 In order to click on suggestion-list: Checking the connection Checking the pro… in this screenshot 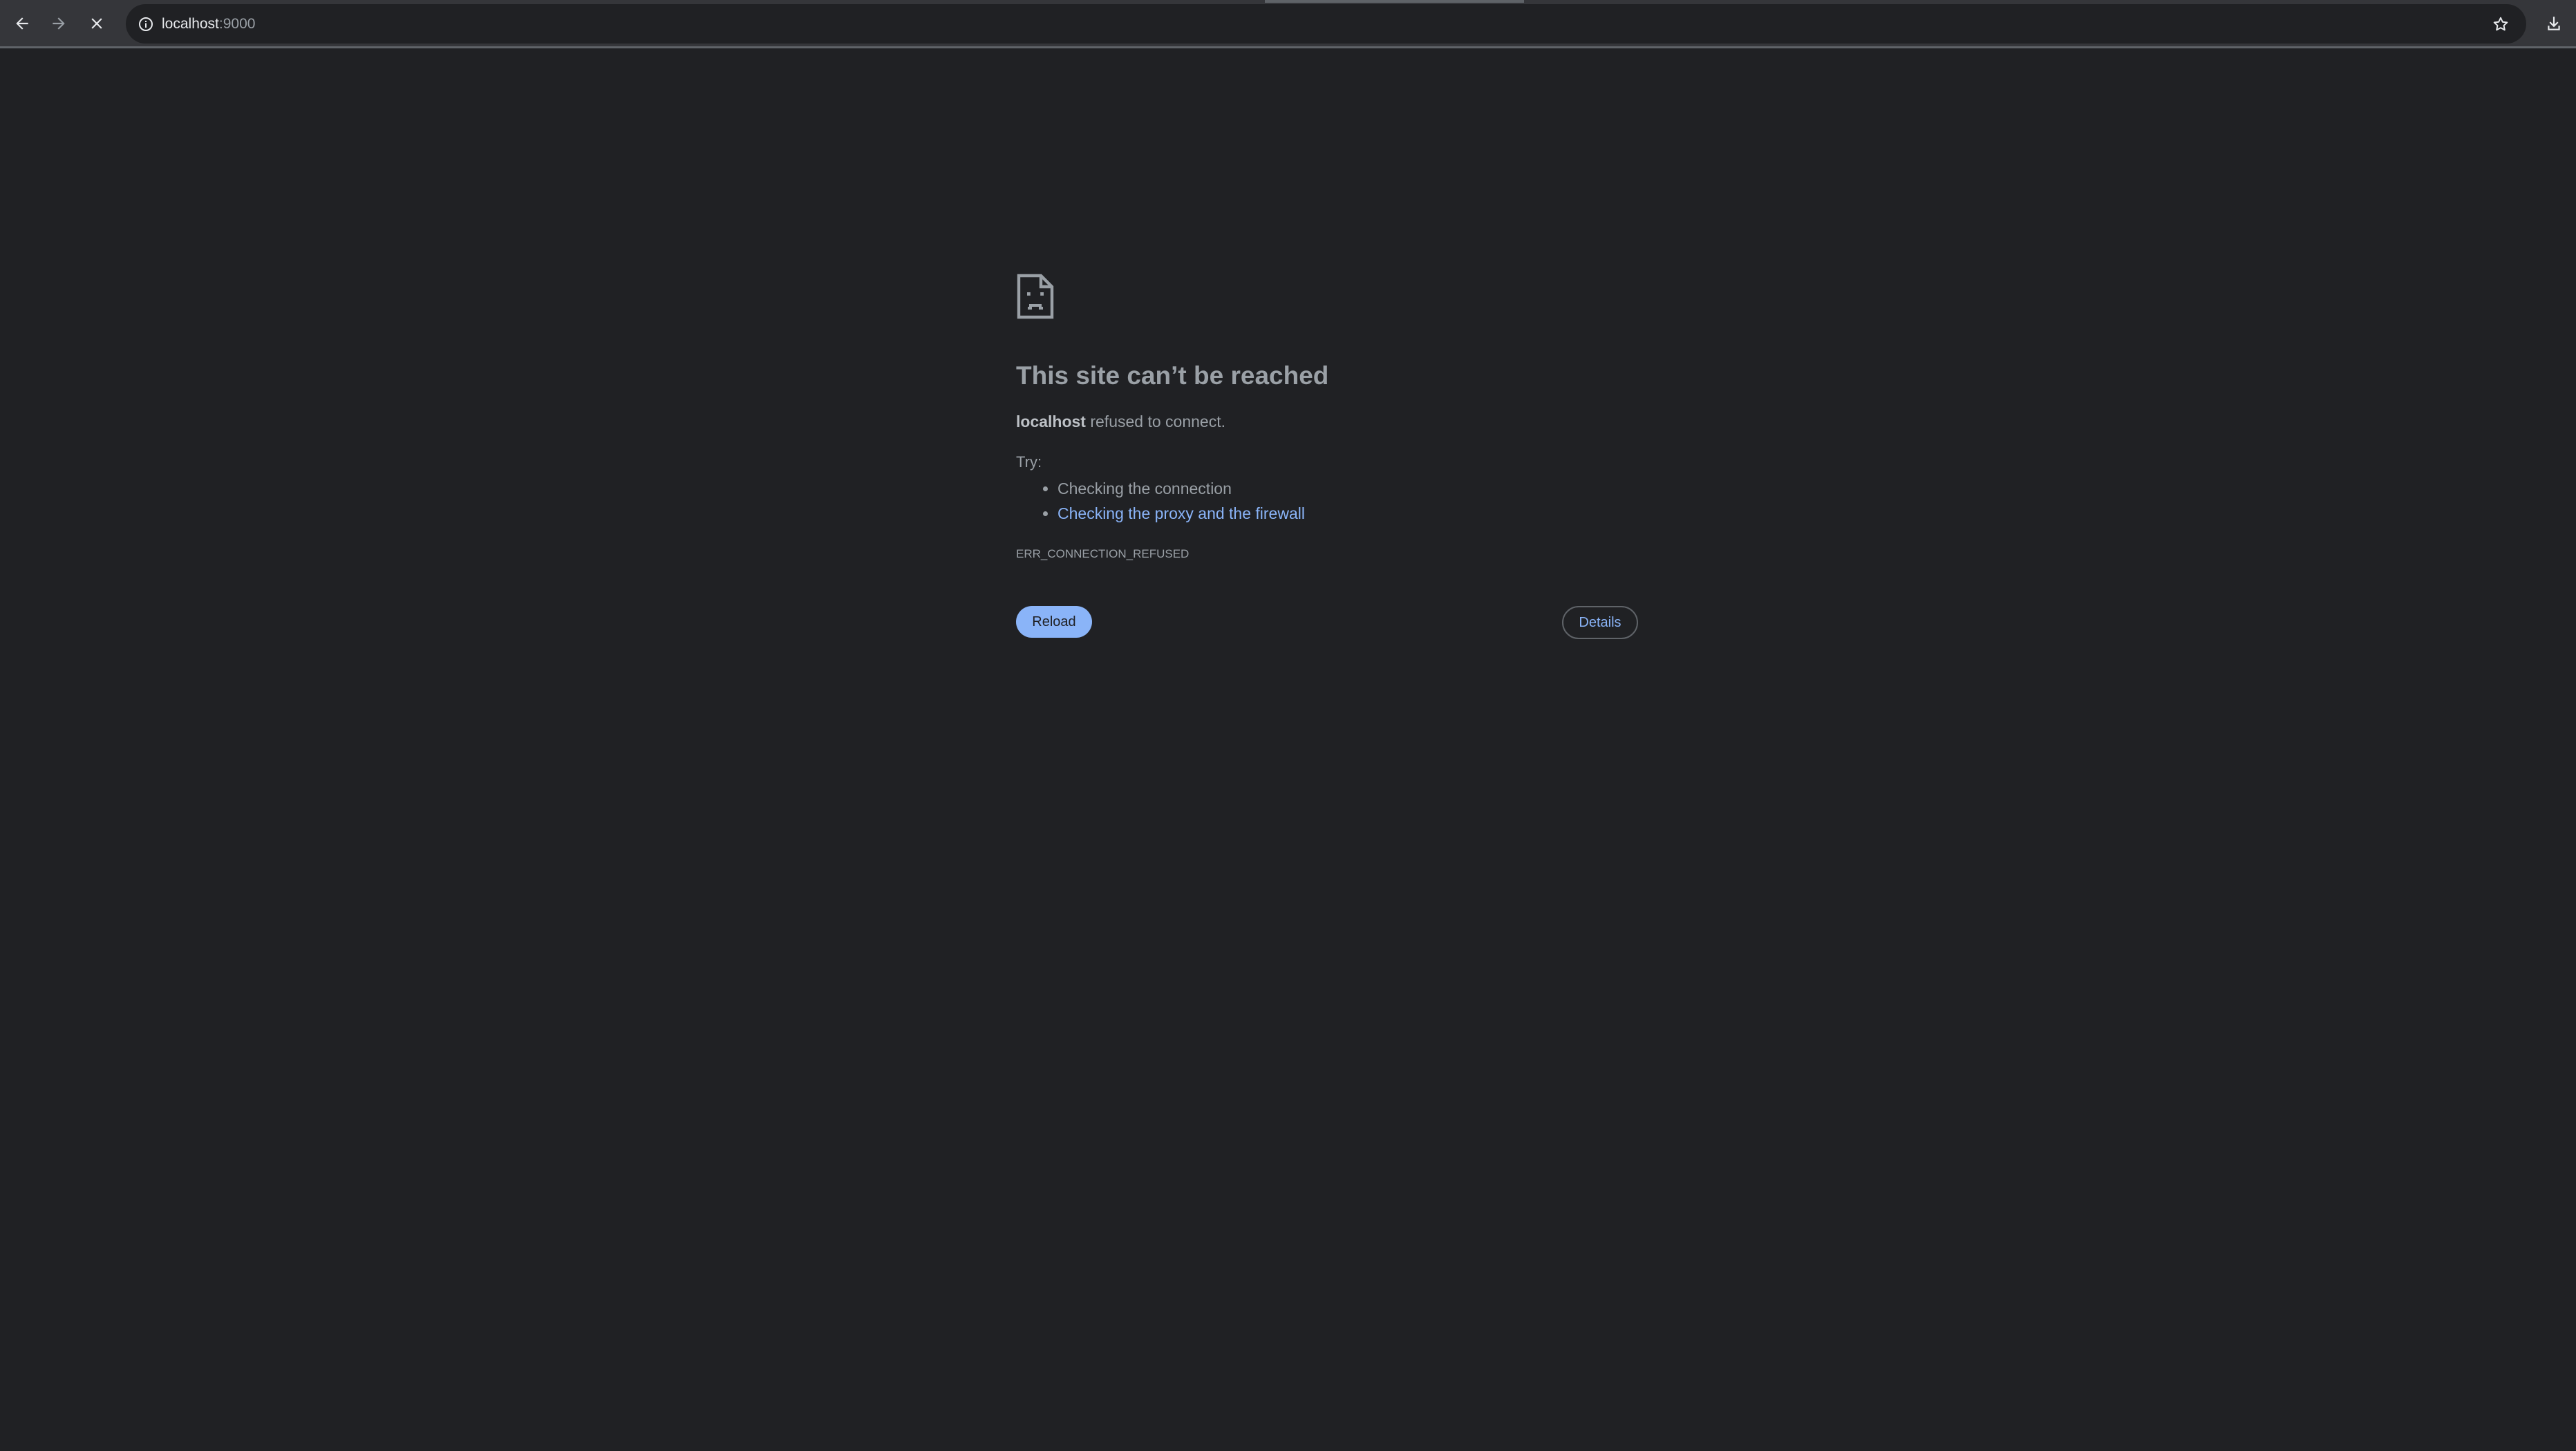, I will do `click(1160, 501)`.